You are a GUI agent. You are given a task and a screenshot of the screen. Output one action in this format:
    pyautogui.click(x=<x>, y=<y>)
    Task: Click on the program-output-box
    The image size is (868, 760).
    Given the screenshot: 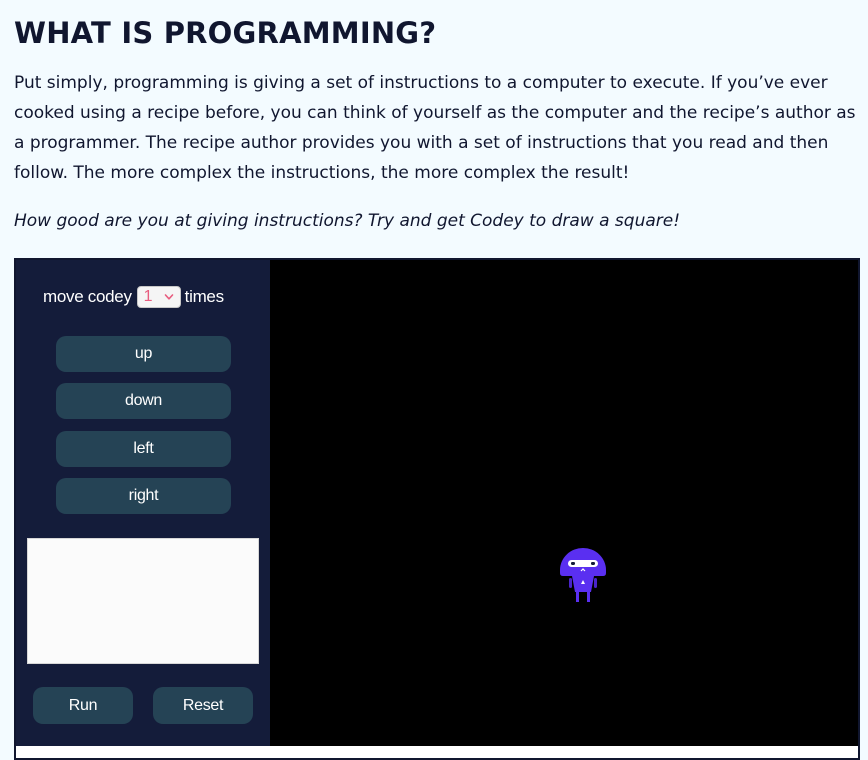 What is the action you would take?
    pyautogui.click(x=143, y=601)
    